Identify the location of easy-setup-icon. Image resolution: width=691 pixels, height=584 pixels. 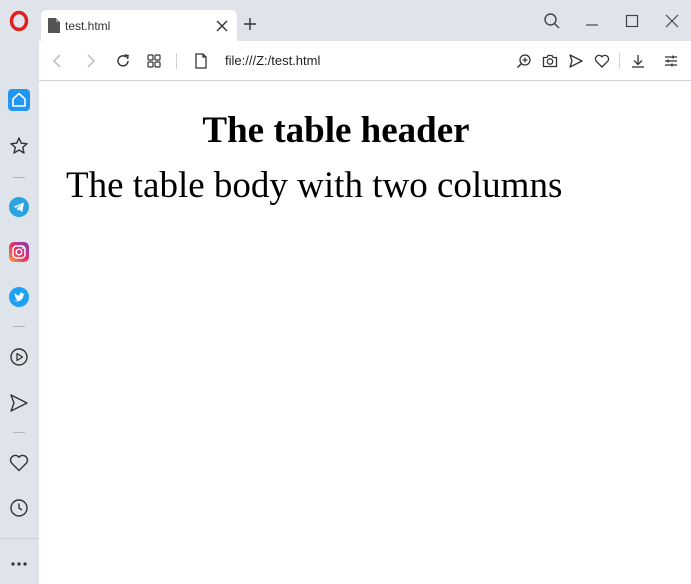
(671, 61).